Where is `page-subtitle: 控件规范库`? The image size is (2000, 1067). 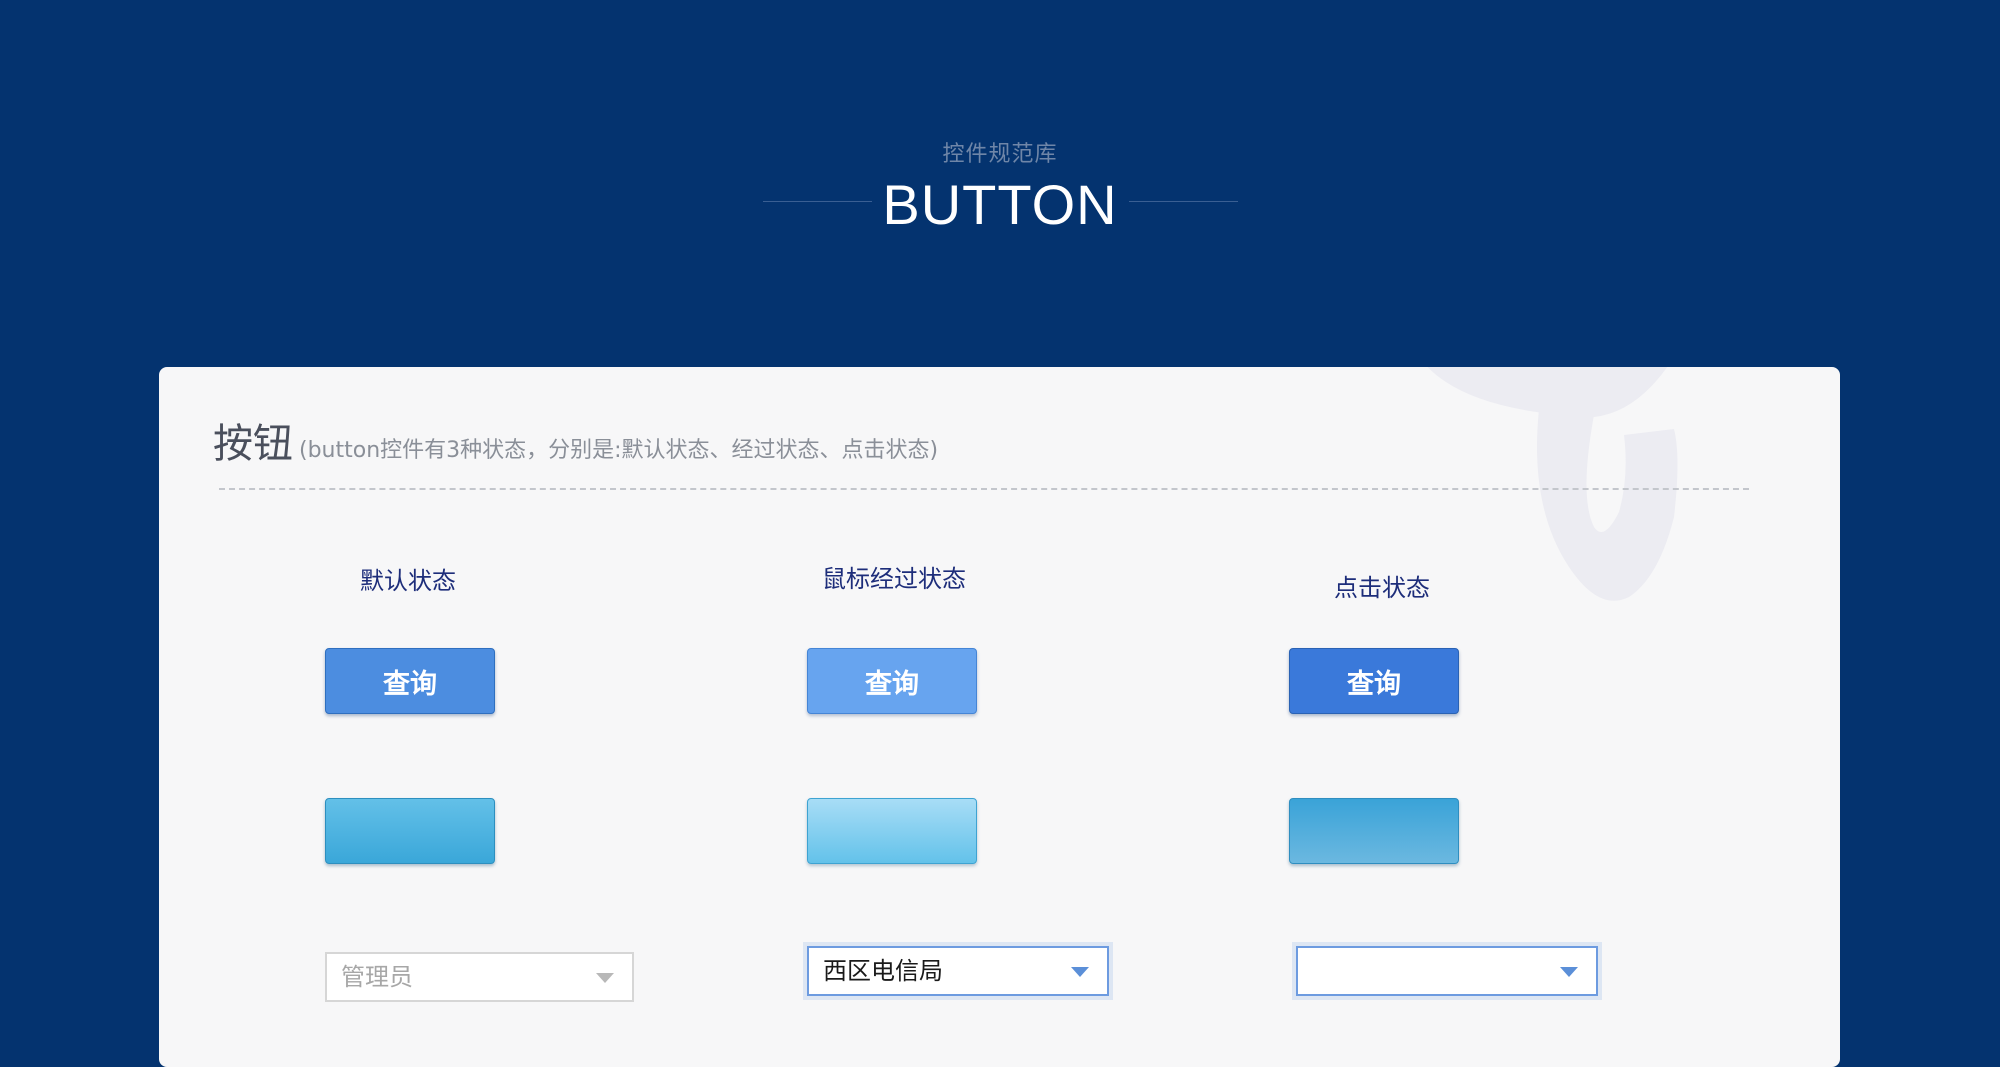 page-subtitle: 控件规范库 is located at coordinates (1000, 154).